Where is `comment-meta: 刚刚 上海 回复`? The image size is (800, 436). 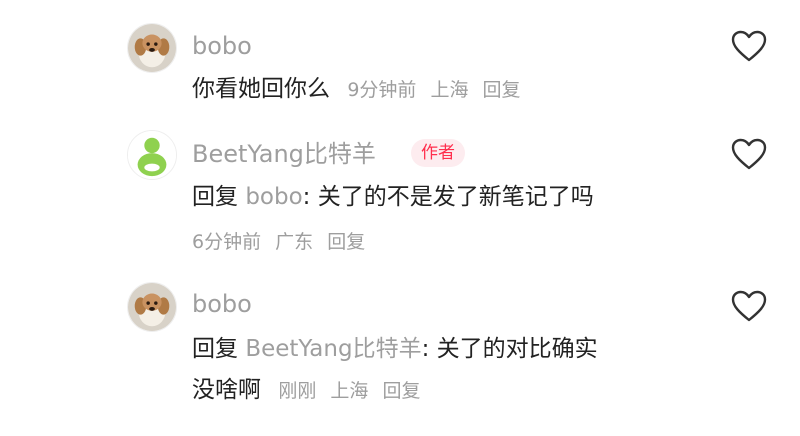 comment-meta: 刚刚 上海 回复 is located at coordinates (349, 391).